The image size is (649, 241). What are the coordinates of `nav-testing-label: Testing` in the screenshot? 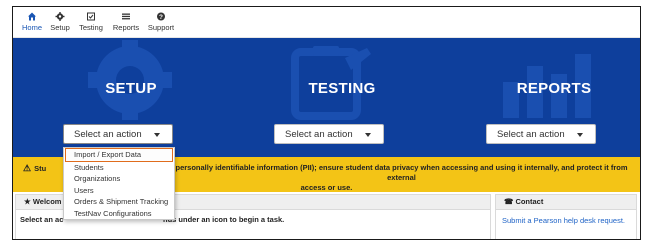 It's located at (91, 27).